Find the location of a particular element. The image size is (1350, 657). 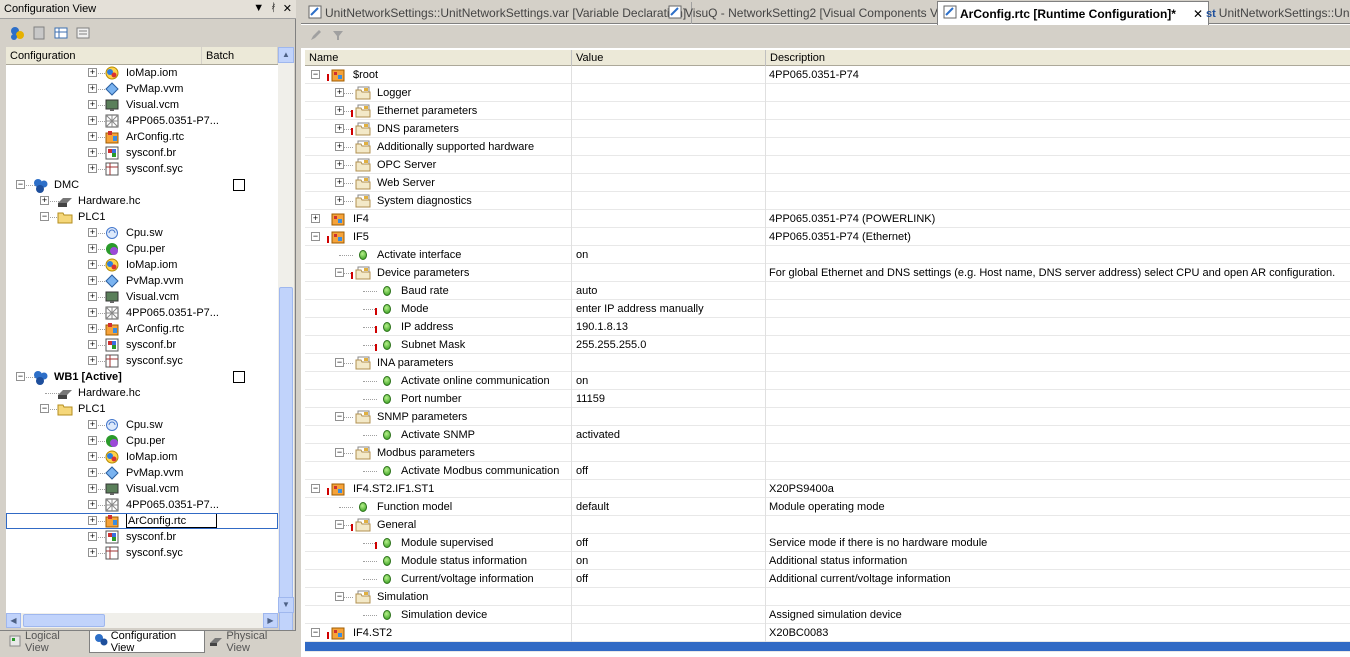

grid-row: + System diagnostics is located at coordinates (827, 201).